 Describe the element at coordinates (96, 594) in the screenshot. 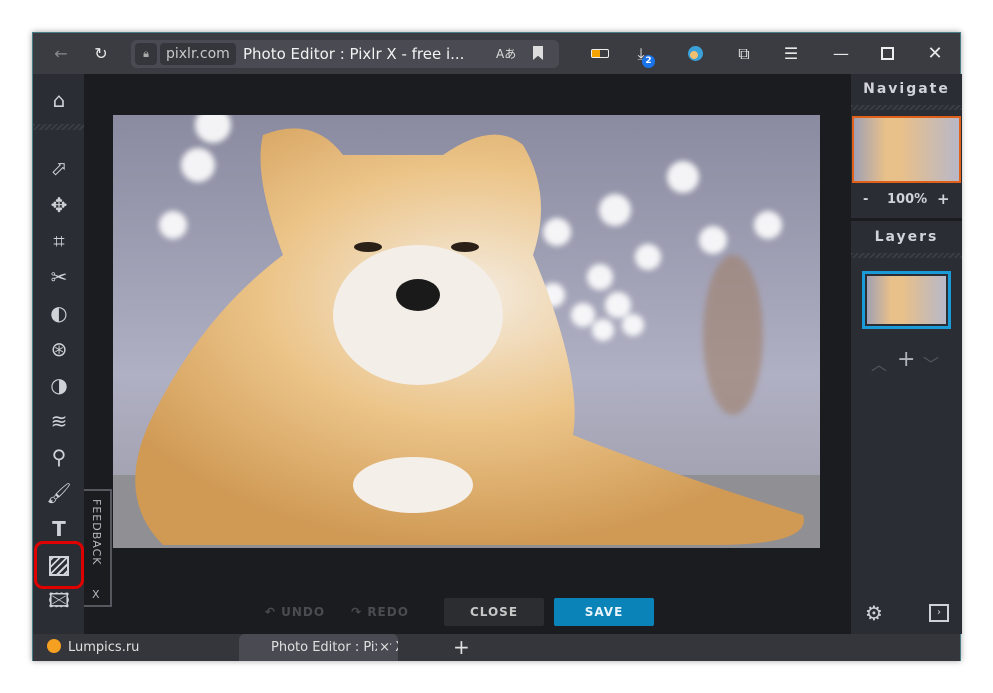

I see `feedback-close: X` at that location.